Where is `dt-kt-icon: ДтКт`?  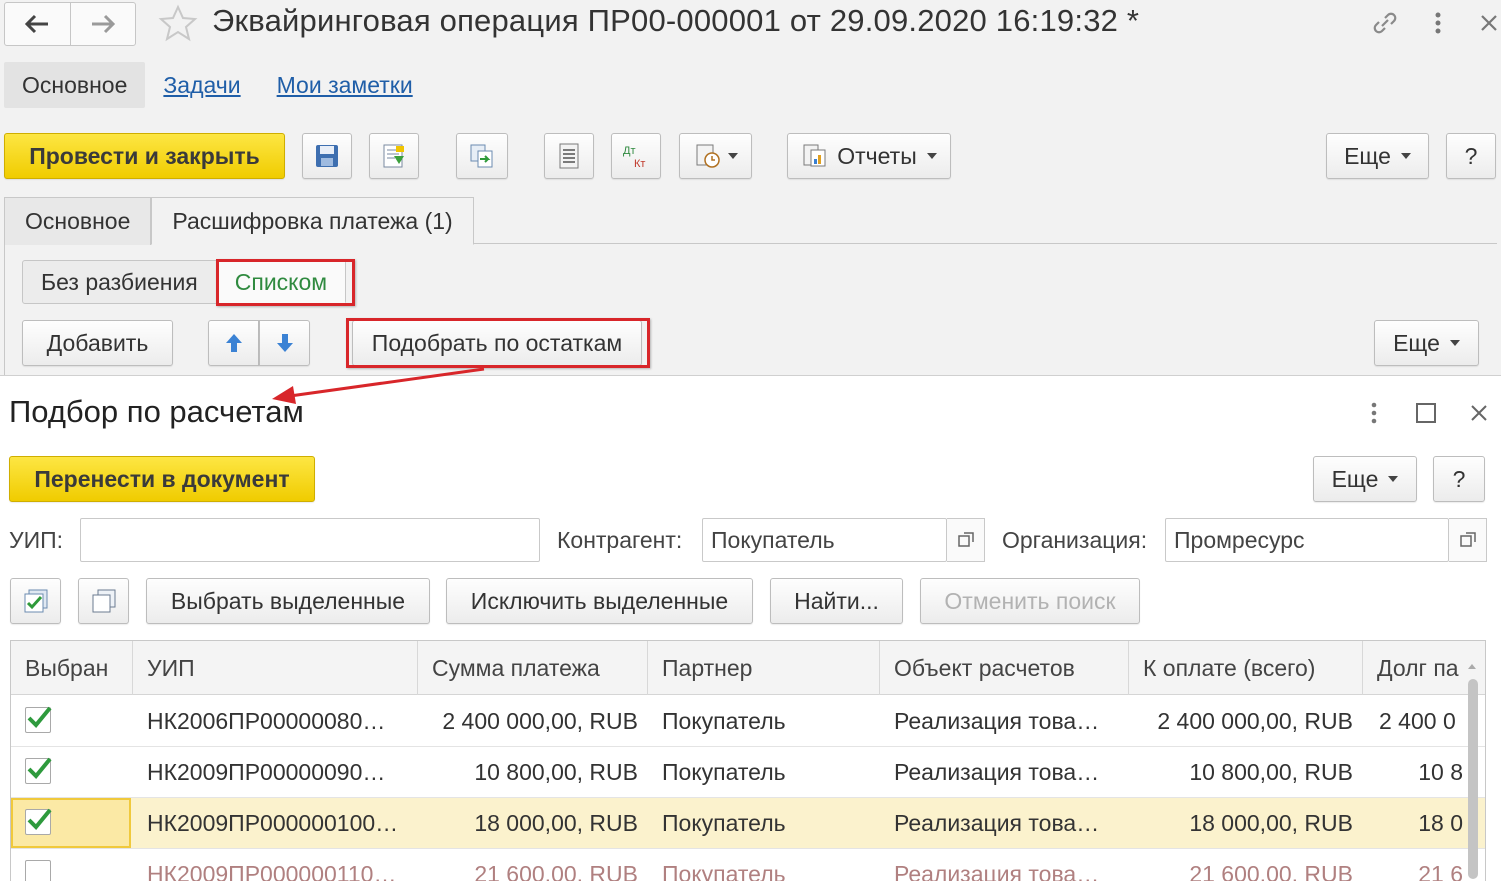 dt-kt-icon: ДтКт is located at coordinates (634, 157).